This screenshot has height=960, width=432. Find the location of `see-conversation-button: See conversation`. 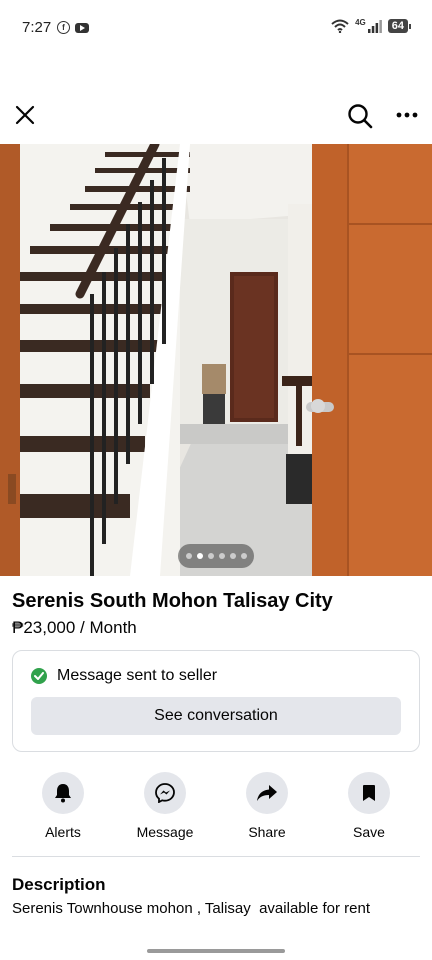

see-conversation-button: See conversation is located at coordinates (216, 716).